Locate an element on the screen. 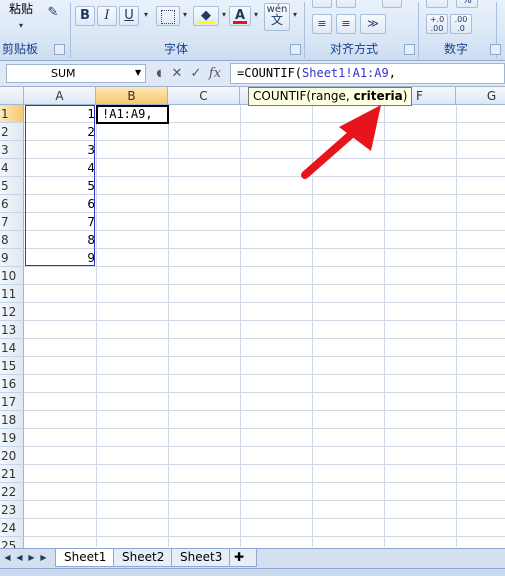  row-header-18: 18 is located at coordinates (12, 420).